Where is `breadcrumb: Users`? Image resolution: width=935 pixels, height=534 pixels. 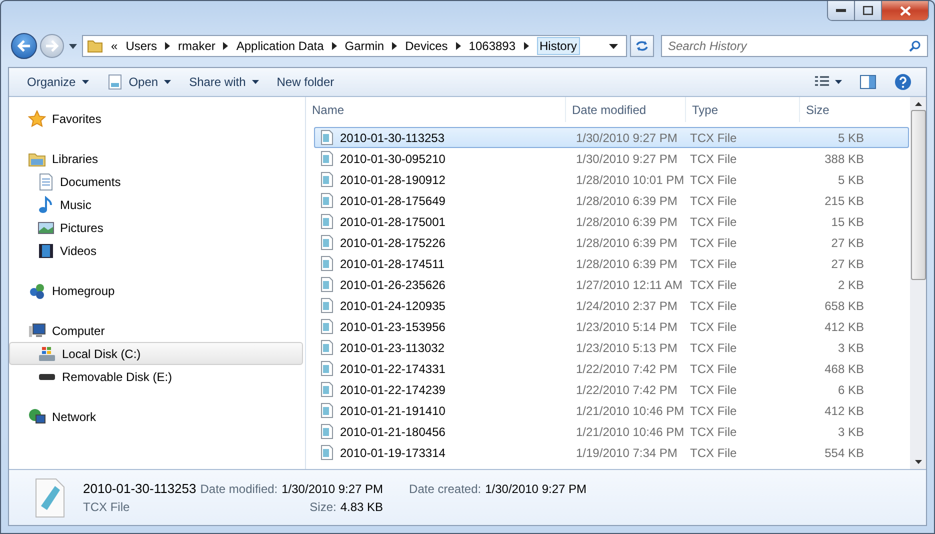
breadcrumb: Users is located at coordinates (142, 46).